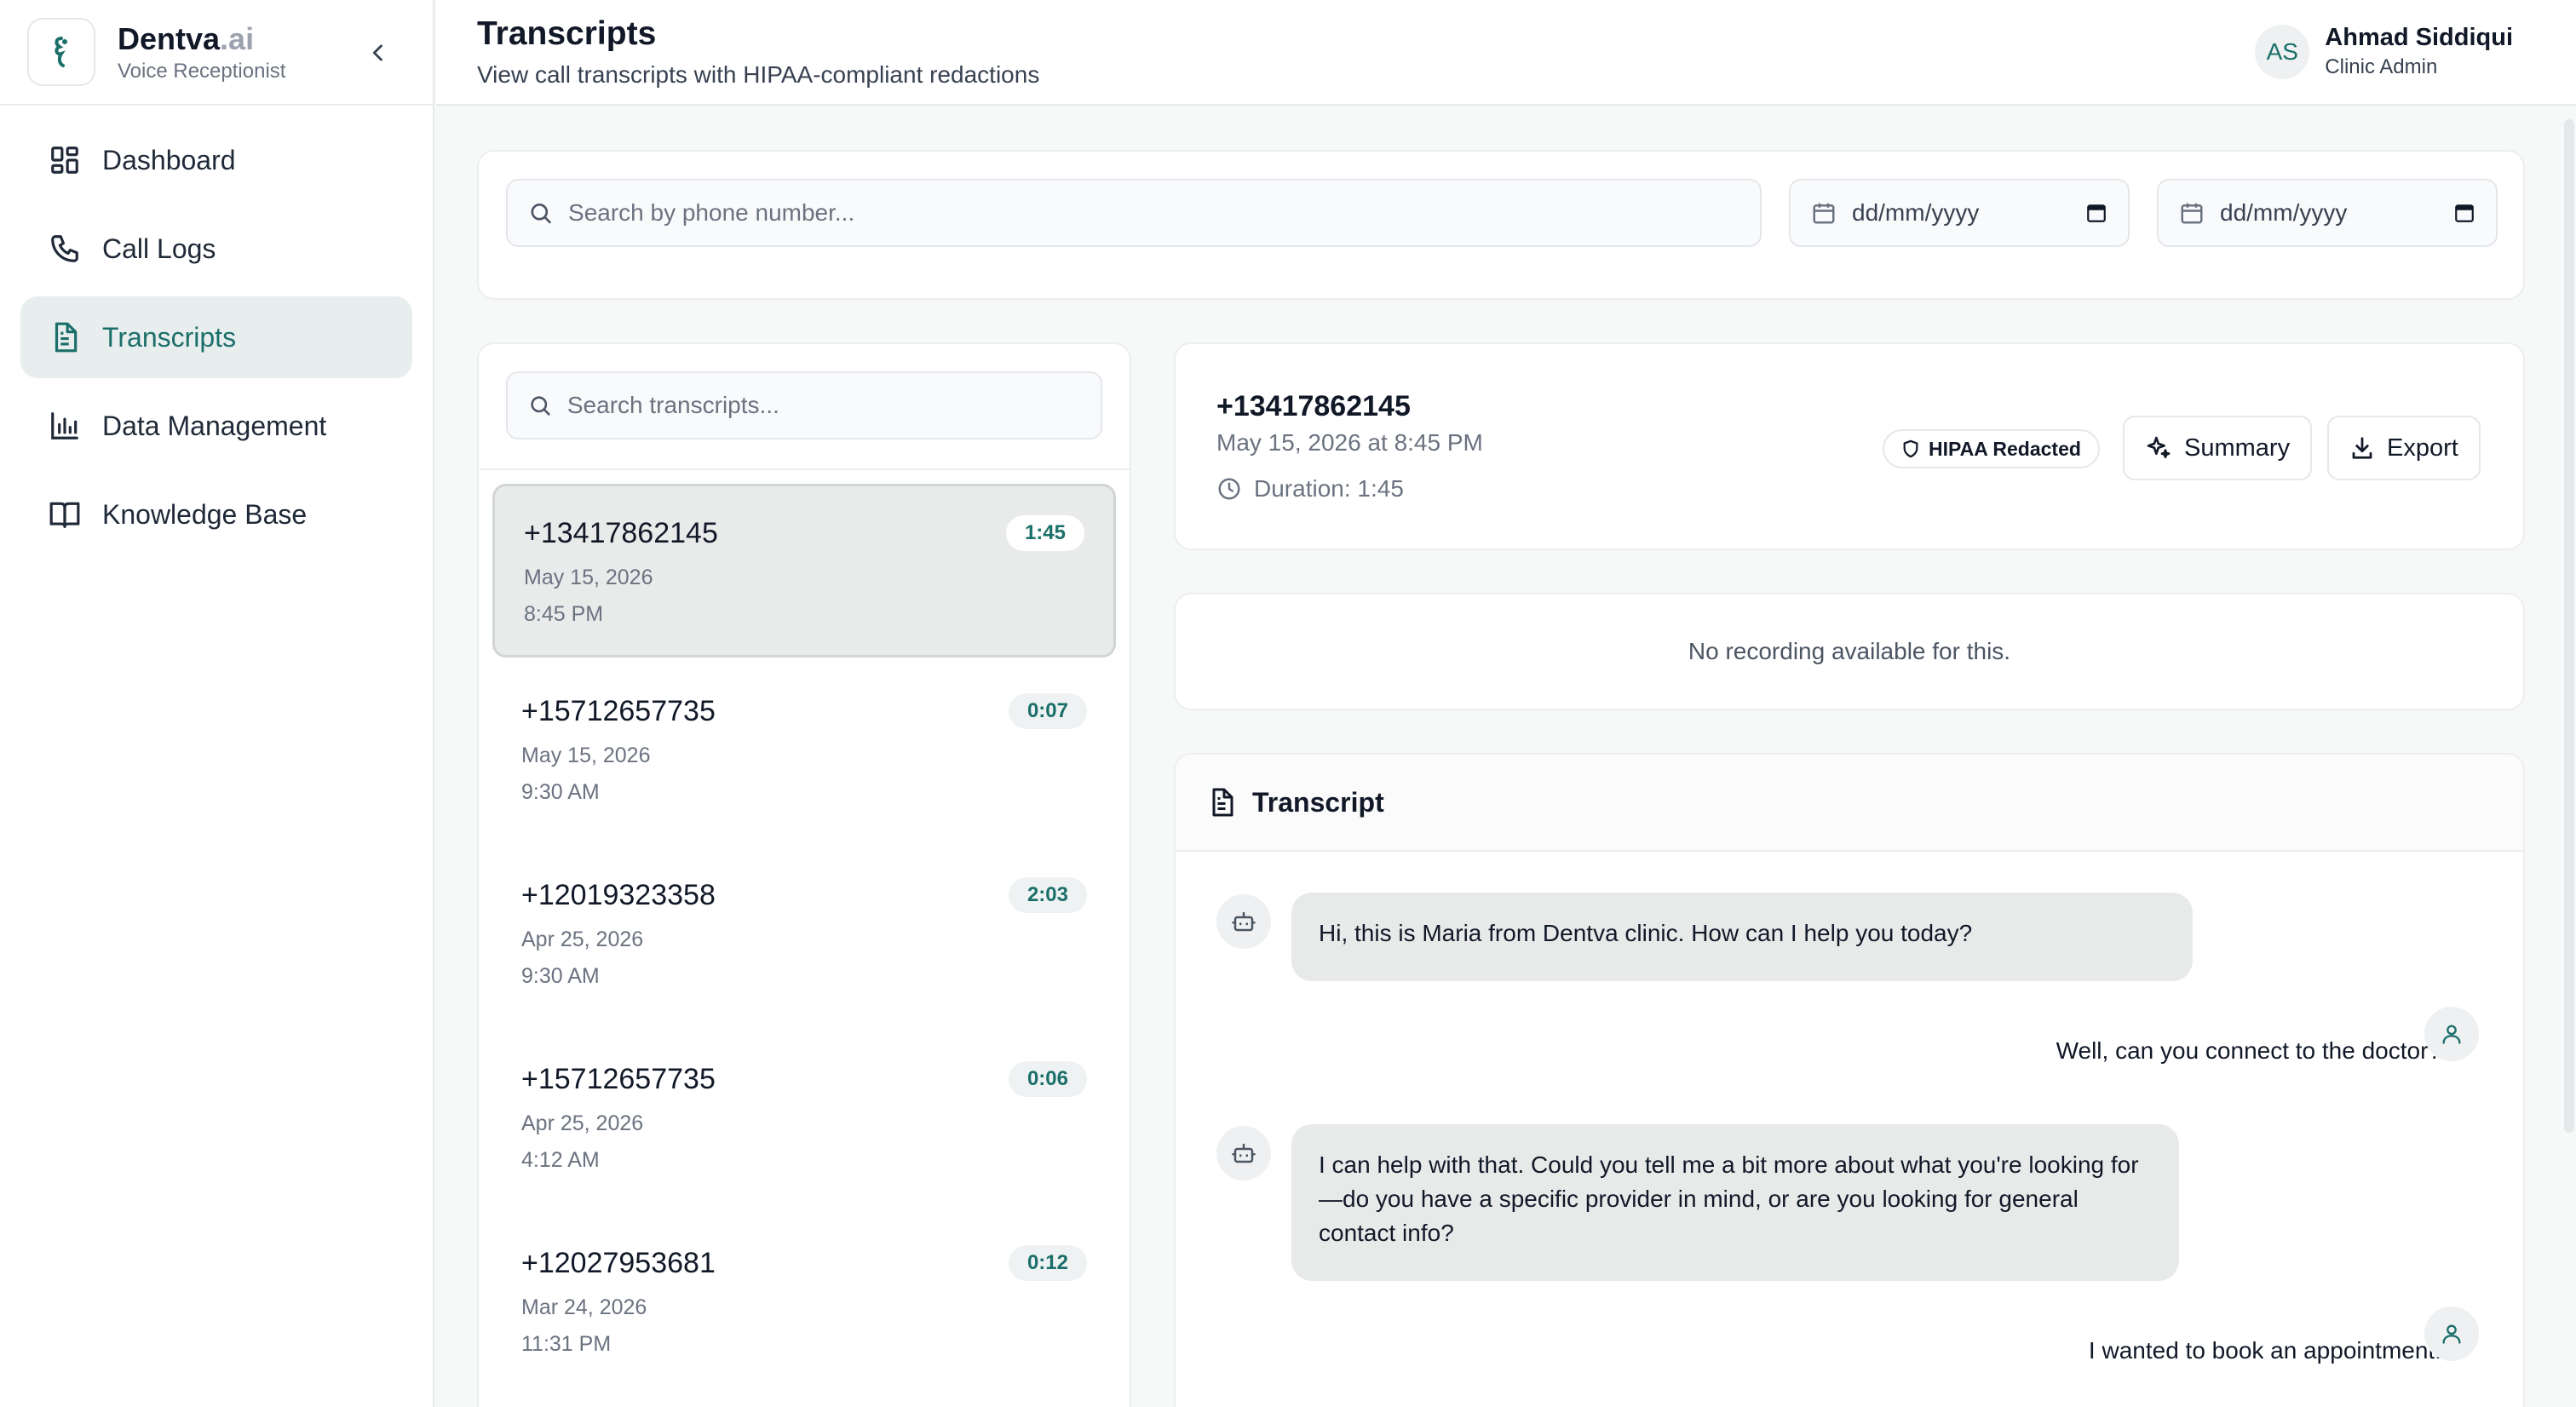 The height and width of the screenshot is (1407, 2576). Describe the element at coordinates (1048, 895) in the screenshot. I see `duration-badge: 2:03` at that location.